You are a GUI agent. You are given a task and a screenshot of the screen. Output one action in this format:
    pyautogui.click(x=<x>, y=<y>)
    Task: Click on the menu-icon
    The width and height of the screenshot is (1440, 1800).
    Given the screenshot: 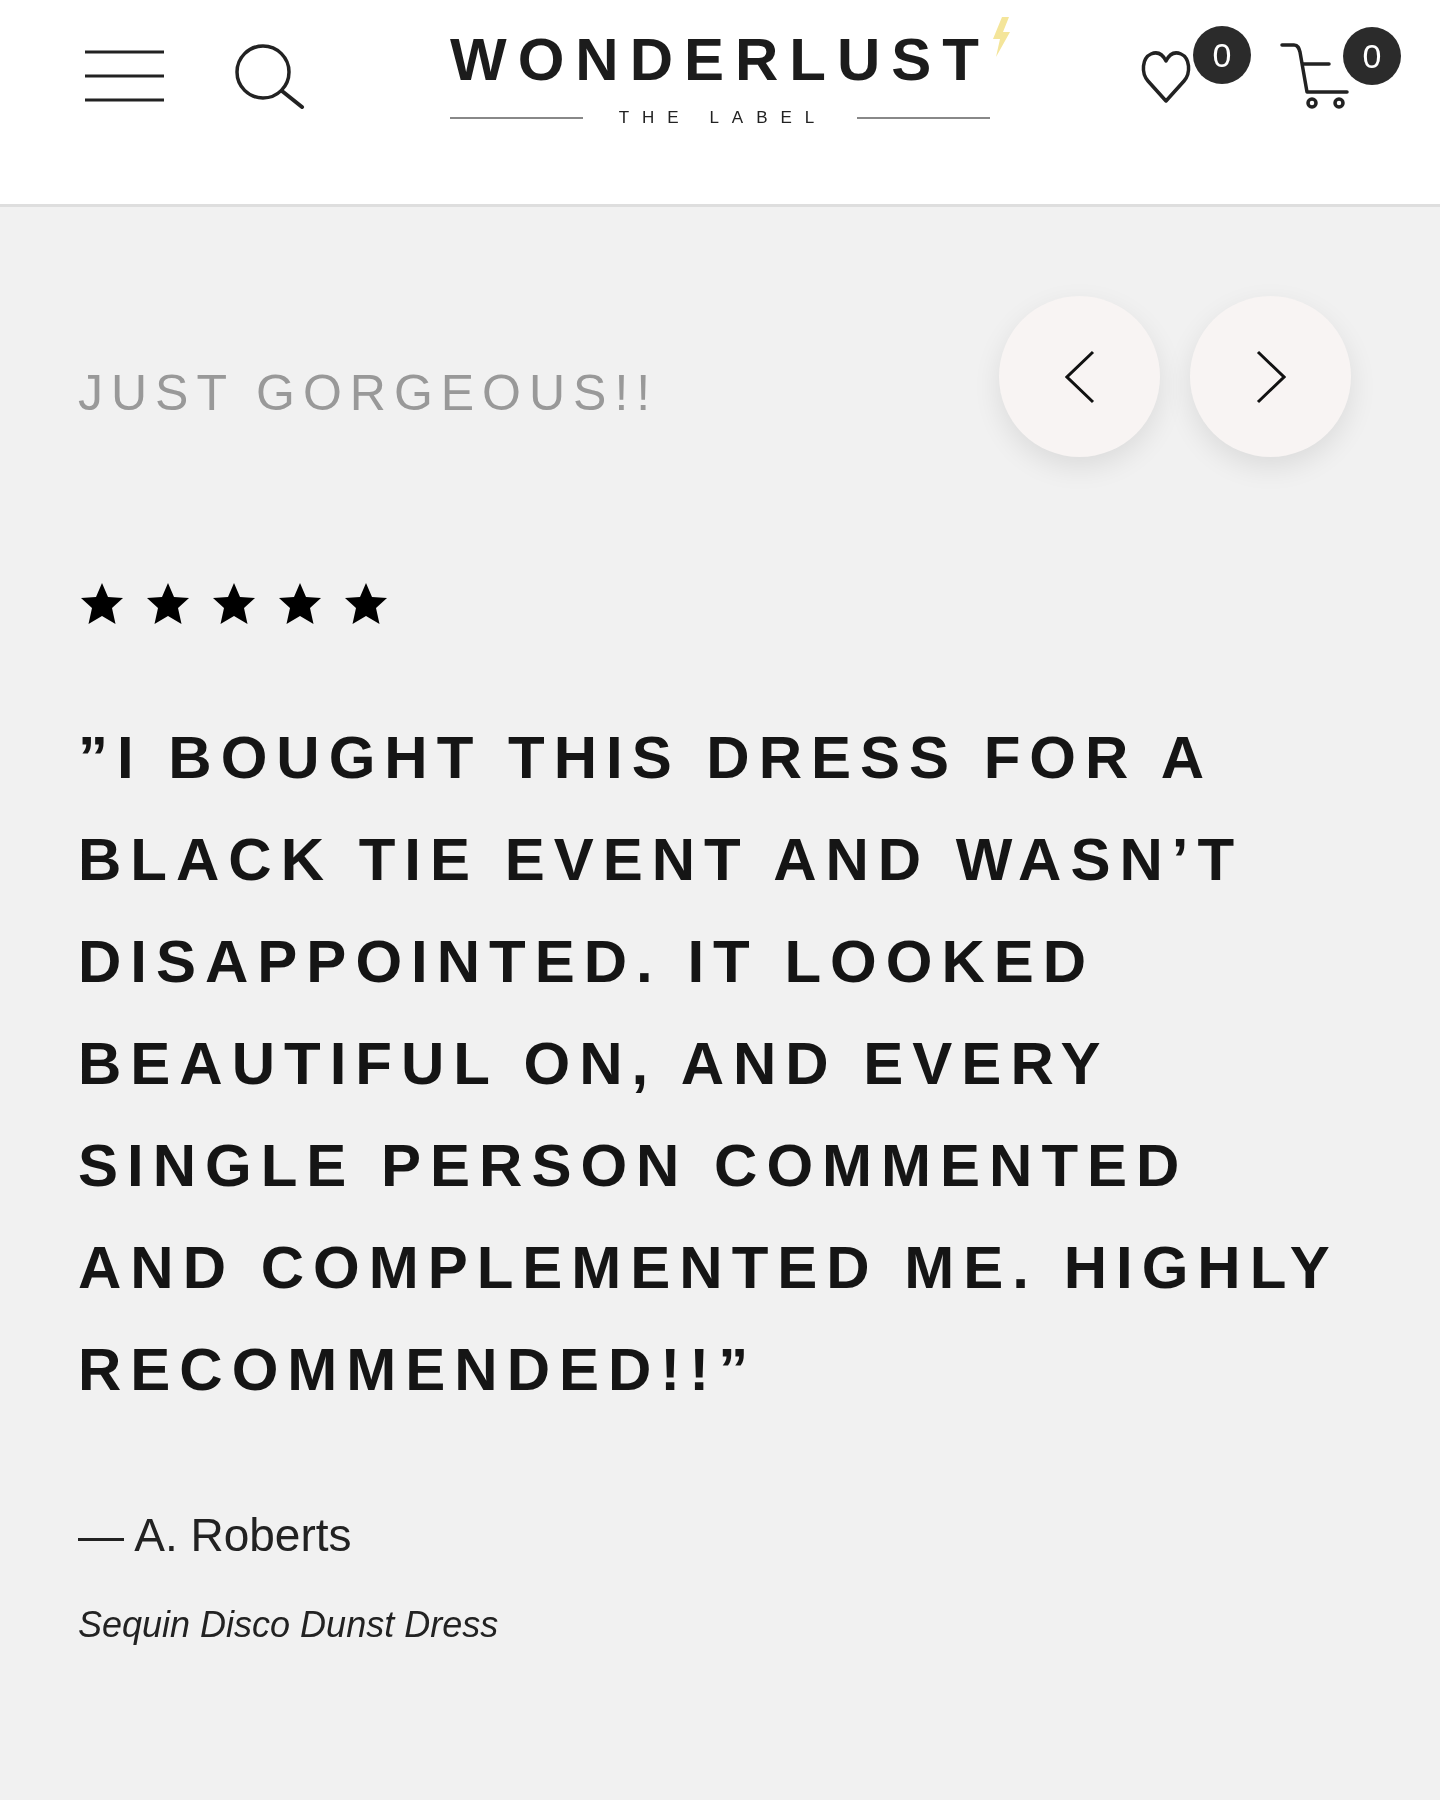 What is the action you would take?
    pyautogui.click(x=124, y=75)
    